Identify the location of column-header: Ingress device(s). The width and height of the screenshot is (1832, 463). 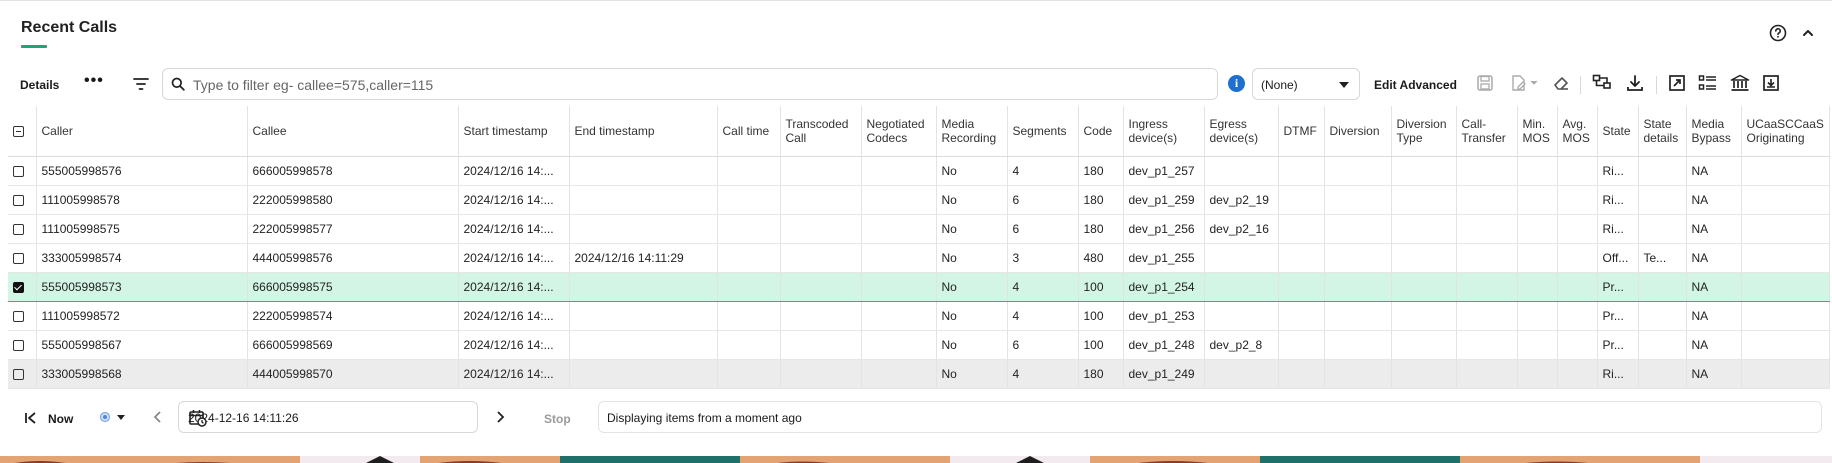
(1164, 131).